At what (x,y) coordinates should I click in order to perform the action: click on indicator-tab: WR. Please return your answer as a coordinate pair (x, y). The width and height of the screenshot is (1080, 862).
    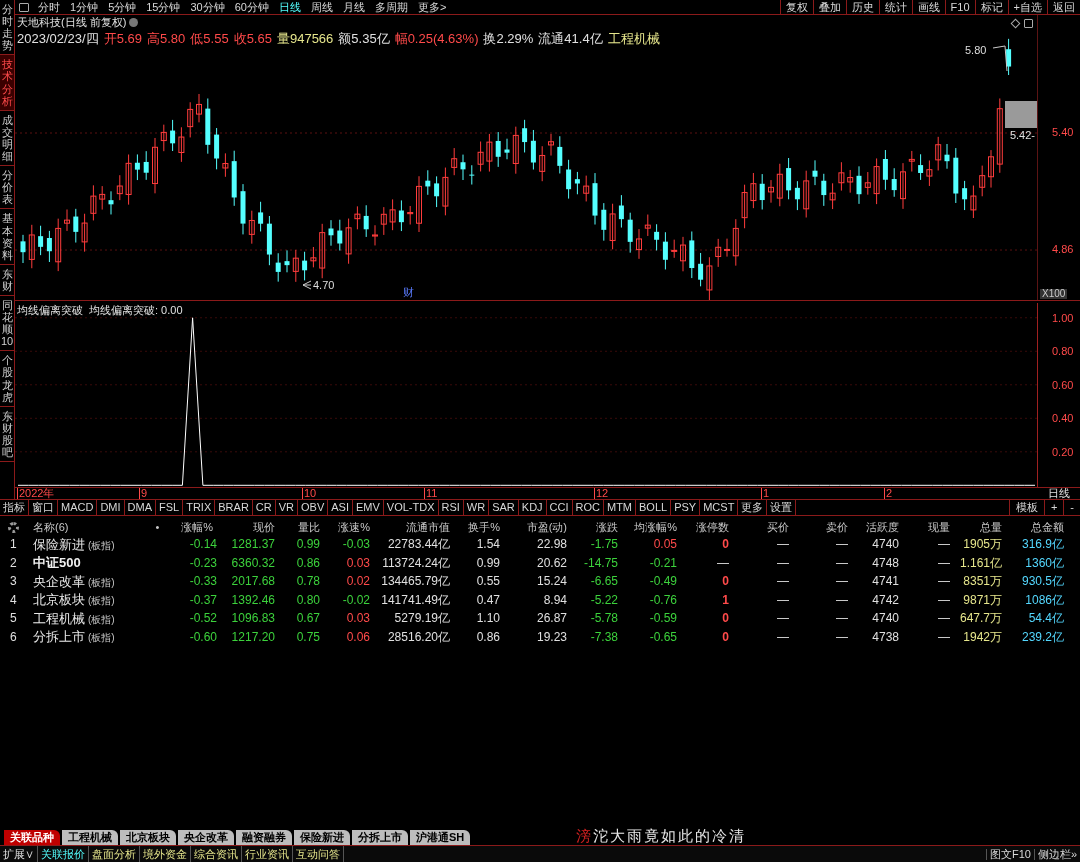
    Looking at the image, I should click on (476, 507).